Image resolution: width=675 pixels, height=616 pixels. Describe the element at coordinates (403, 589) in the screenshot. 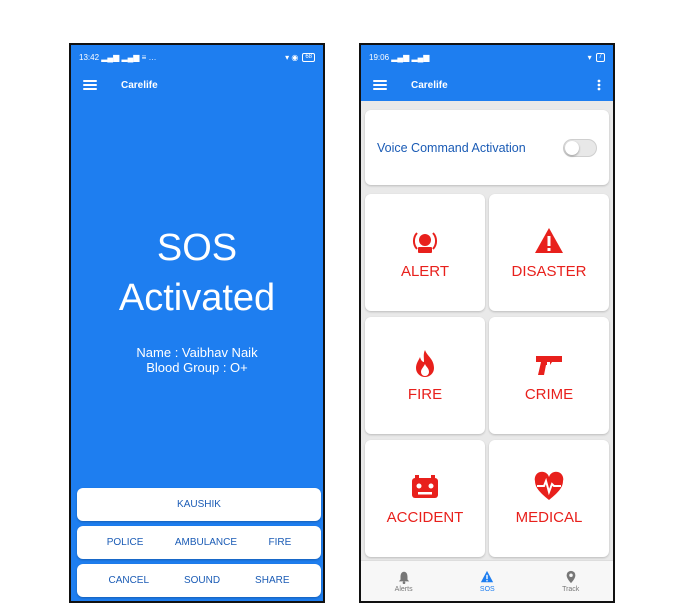

I see `nav-alerts-label: Alerts` at that location.